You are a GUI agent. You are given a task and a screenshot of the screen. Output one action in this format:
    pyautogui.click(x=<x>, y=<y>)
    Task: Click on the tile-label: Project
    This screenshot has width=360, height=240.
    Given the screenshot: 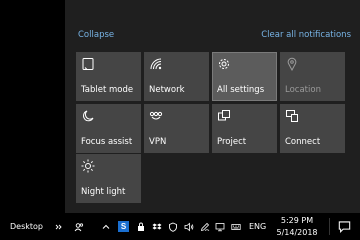 What is the action you would take?
    pyautogui.click(x=232, y=142)
    